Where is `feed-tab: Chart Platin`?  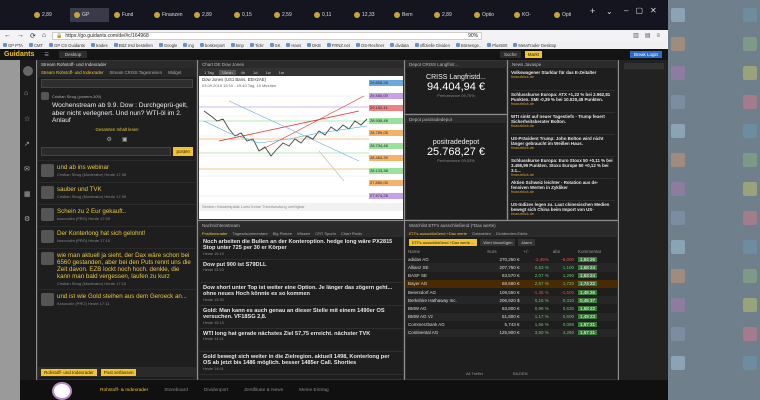
feed-tab: Chart Platin is located at coordinates (351, 233).